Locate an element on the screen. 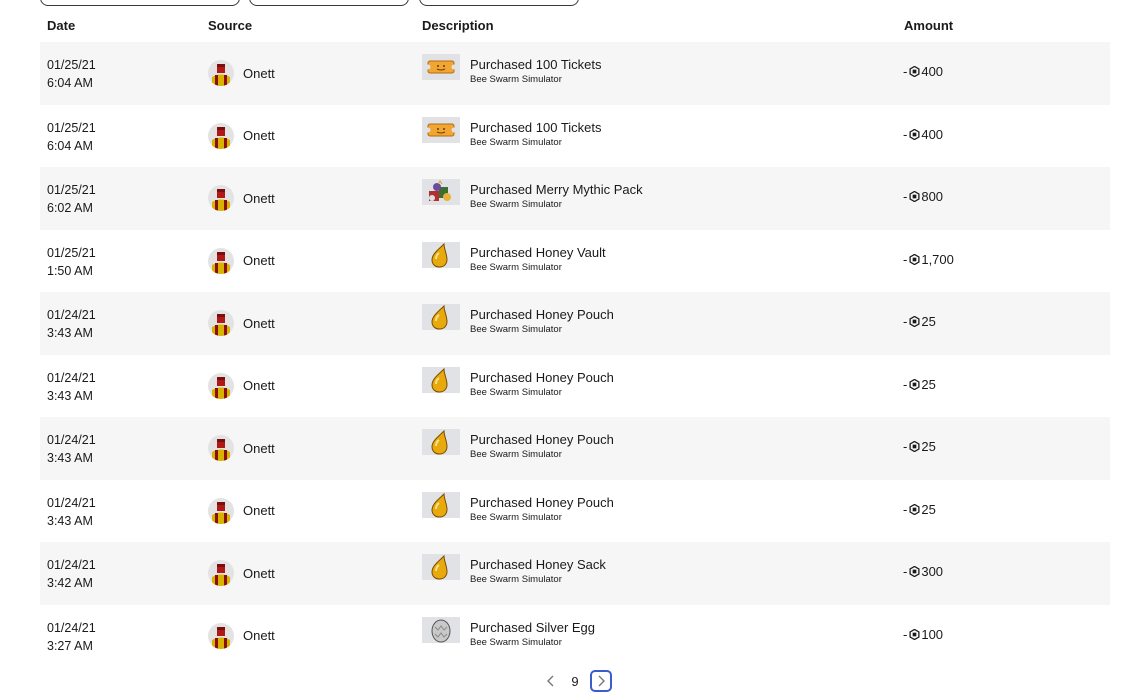  date-cell: 01/24/21 3:42 AM is located at coordinates (71, 574).